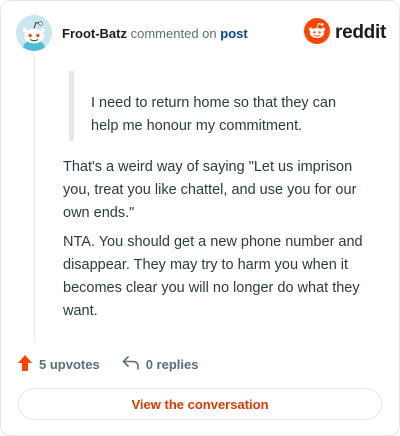  I want to click on snoo-avatar-icon, so click(34, 33).